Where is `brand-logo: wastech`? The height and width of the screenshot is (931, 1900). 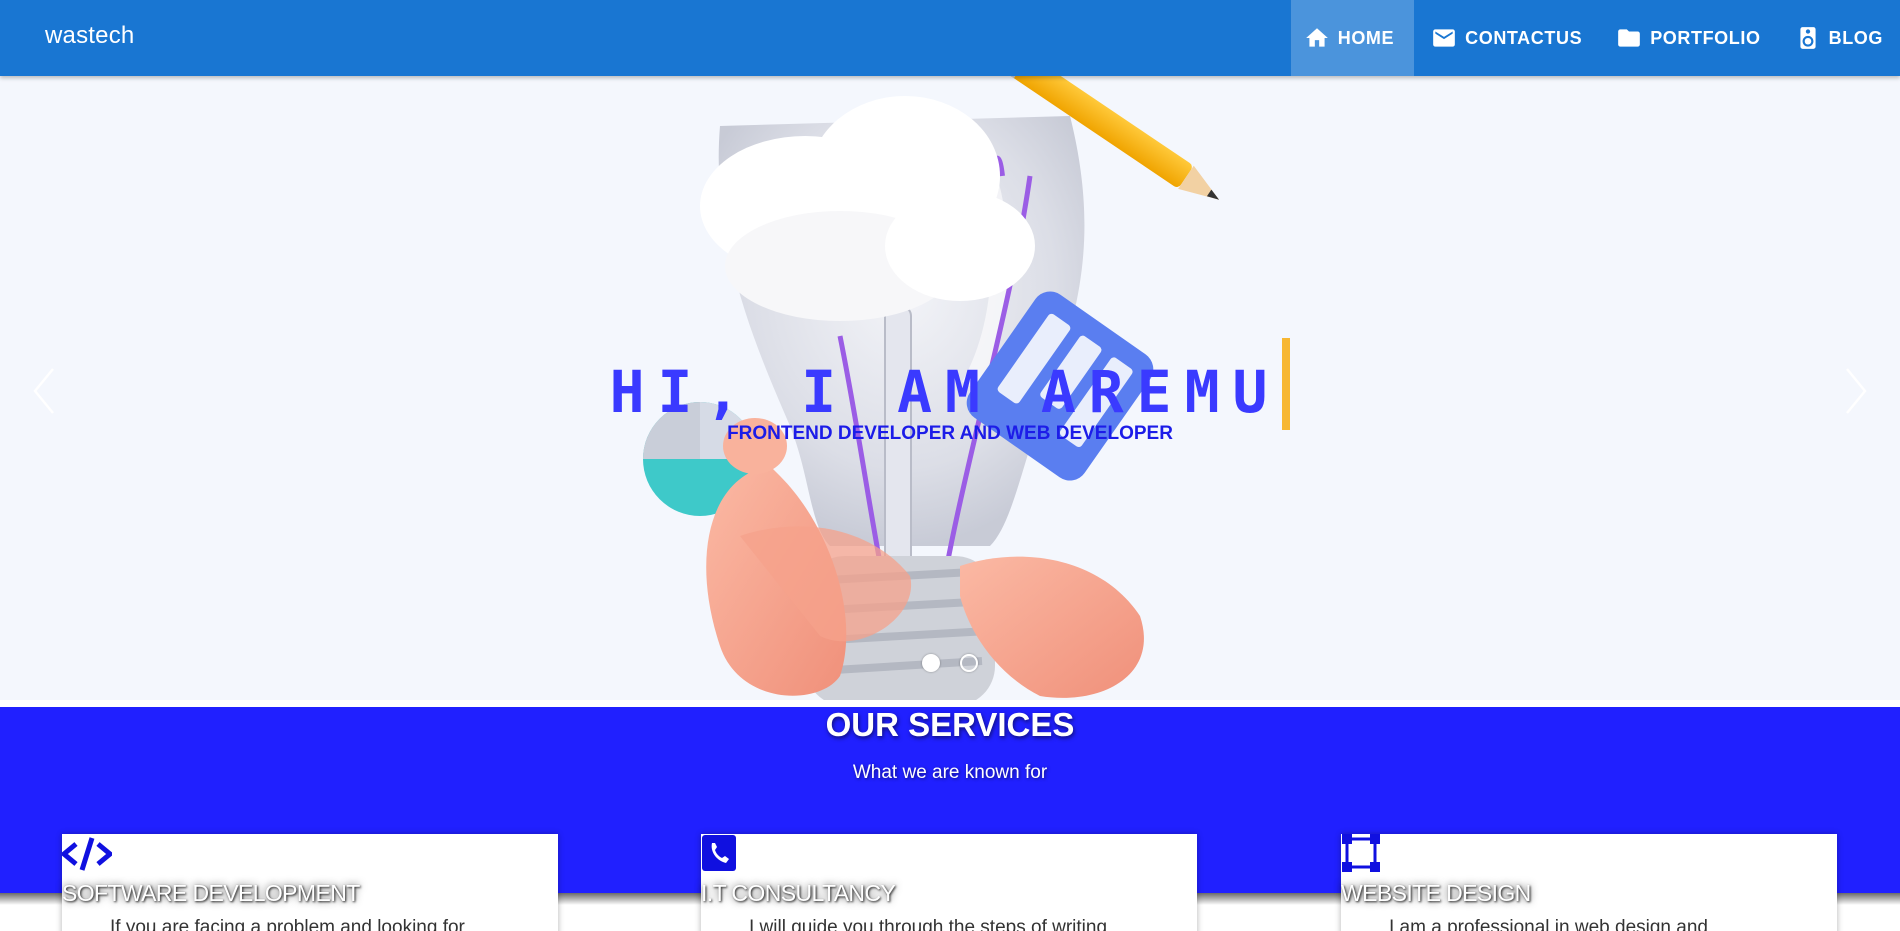 brand-logo: wastech is located at coordinates (89, 36).